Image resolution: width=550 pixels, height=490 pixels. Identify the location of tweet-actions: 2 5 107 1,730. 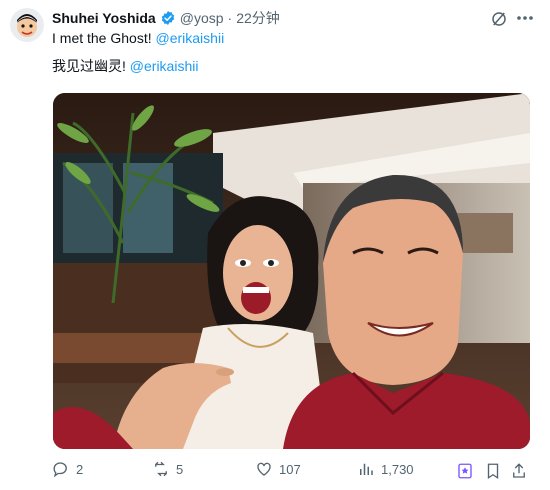
(288, 471).